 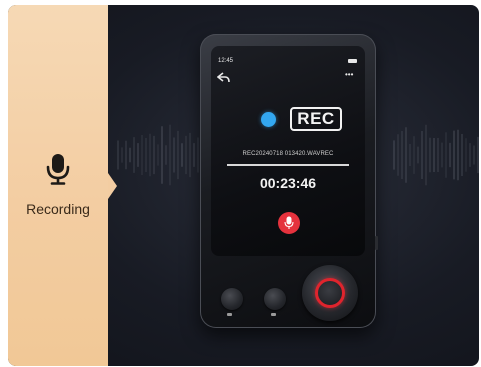 I want to click on elapsed-time: 00:23:46, so click(x=288, y=183).